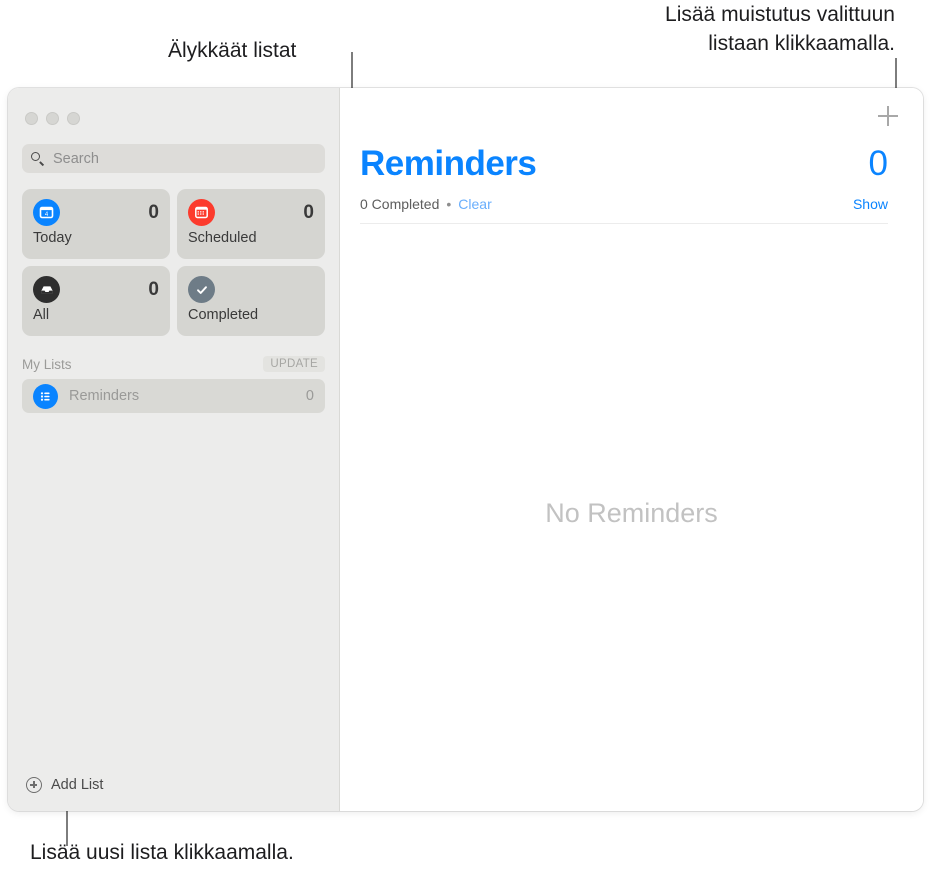  I want to click on smart-lists-grid: 4 0 Today 0 Scheduled 0 All Completed, so click(173, 262).